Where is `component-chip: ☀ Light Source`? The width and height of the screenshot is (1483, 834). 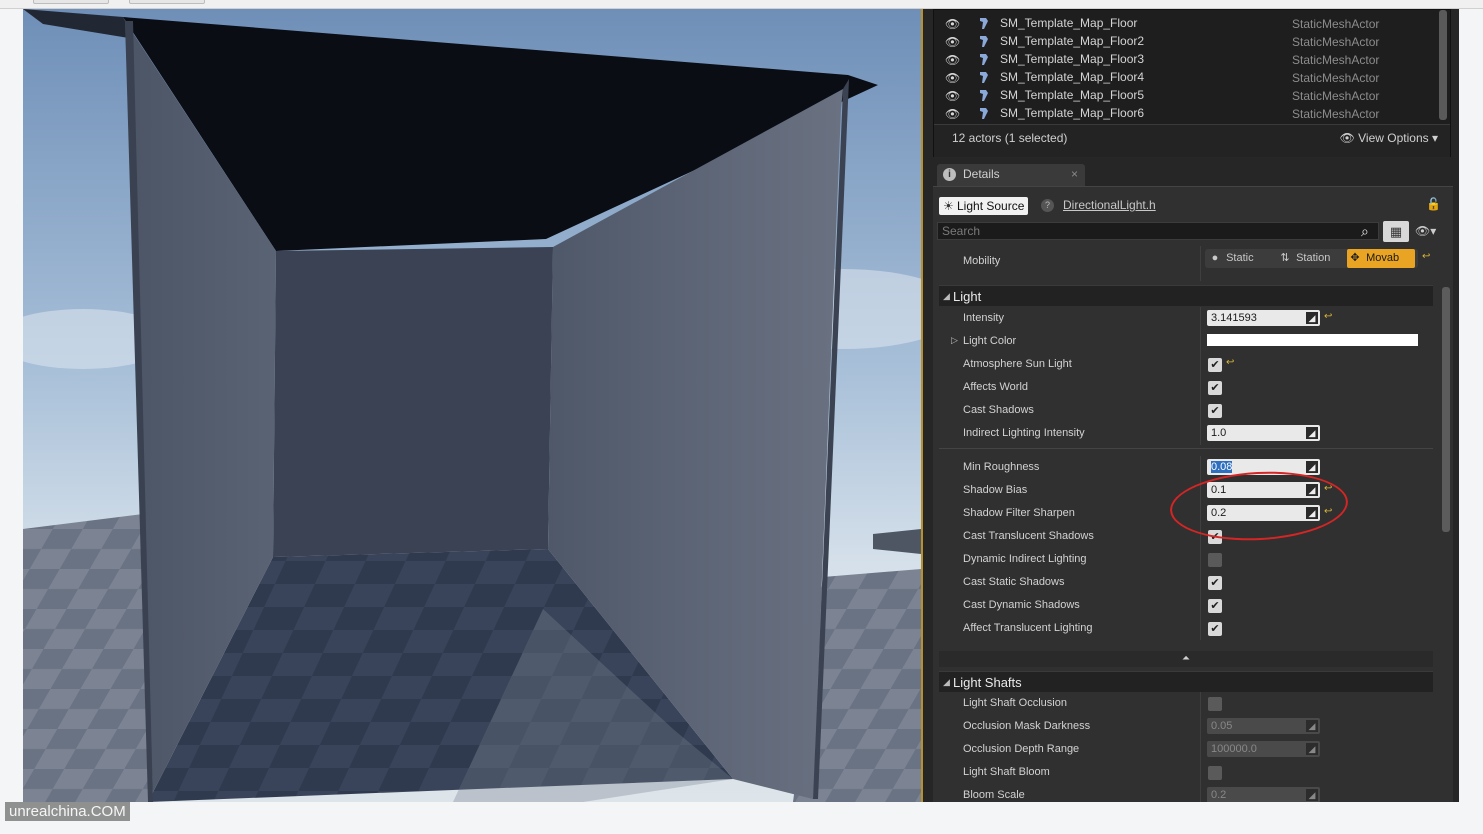
component-chip: ☀ Light Source is located at coordinates (984, 206).